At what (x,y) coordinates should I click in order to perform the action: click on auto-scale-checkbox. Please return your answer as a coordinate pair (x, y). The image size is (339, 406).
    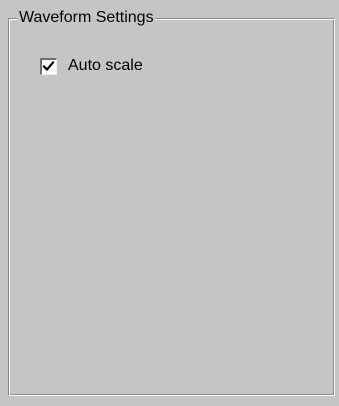
    Looking at the image, I should click on (48, 66).